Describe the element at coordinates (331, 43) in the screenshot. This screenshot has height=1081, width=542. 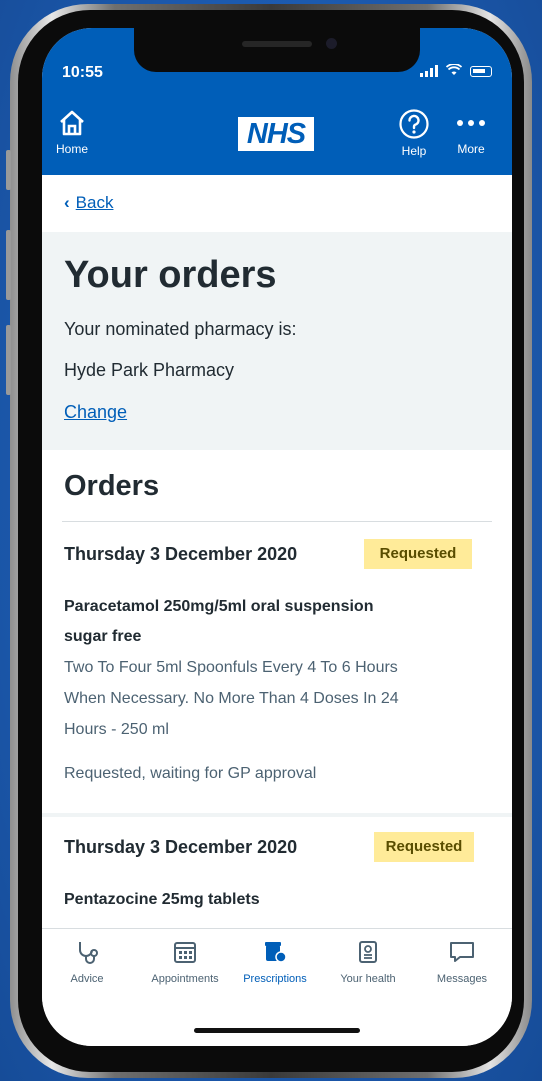
I see `front-camera` at that location.